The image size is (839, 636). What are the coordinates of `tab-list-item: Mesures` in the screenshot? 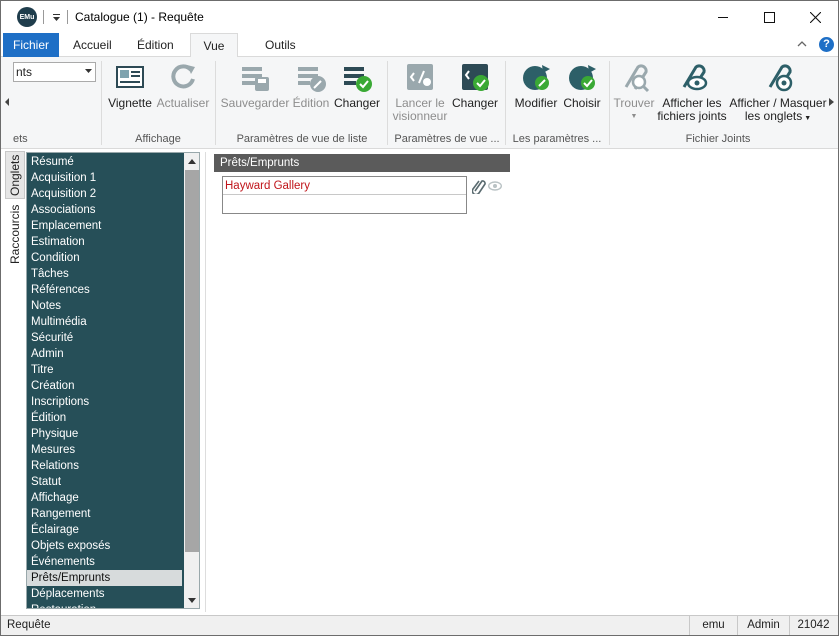 It's located at (104, 450).